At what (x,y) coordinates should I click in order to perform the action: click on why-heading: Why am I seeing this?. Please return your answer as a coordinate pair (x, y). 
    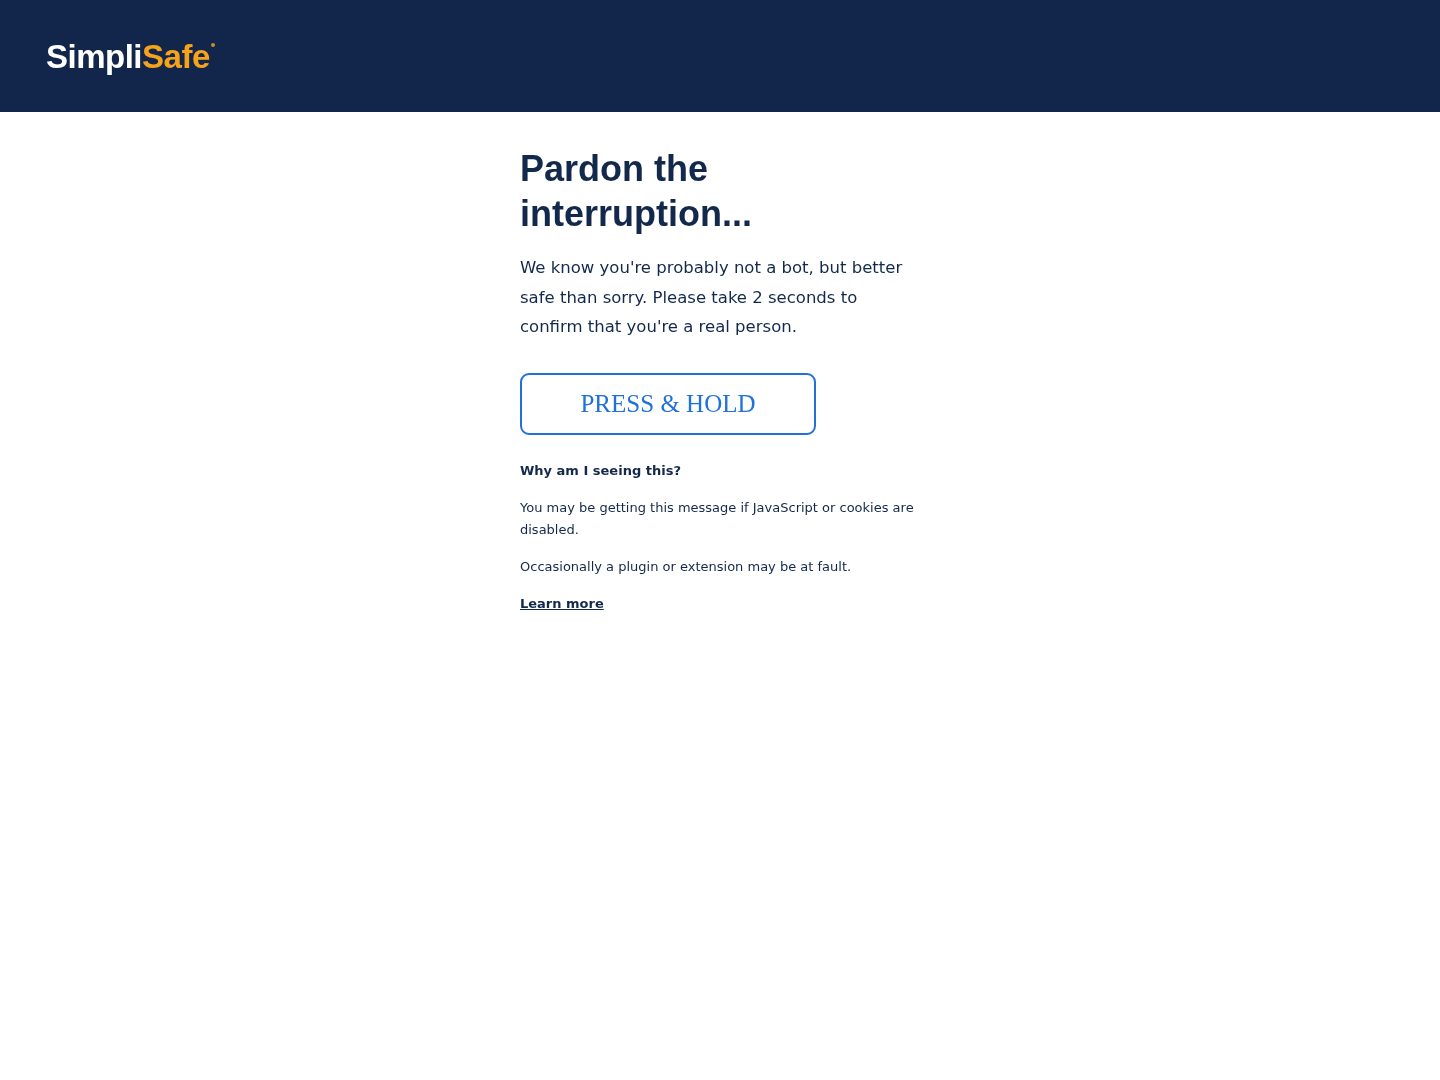
    Looking at the image, I should click on (601, 470).